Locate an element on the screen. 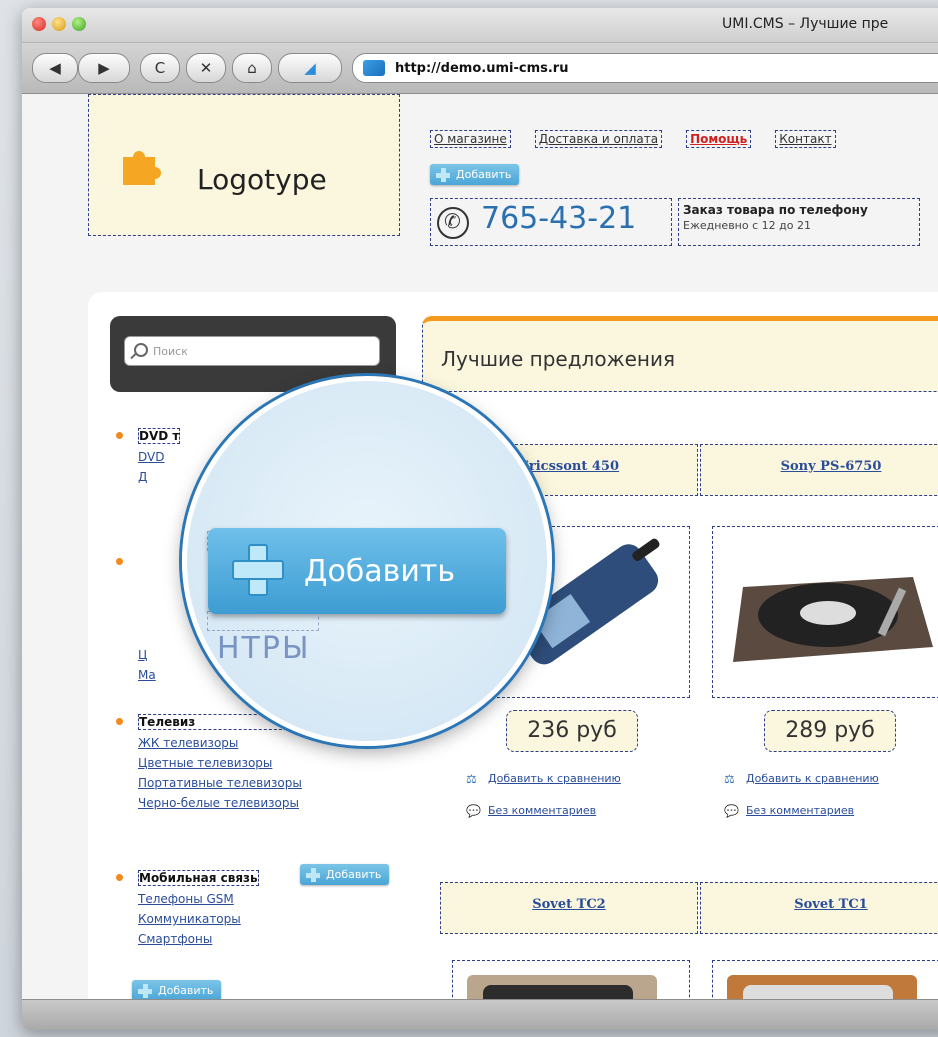  category-link: Ма is located at coordinates (147, 675).